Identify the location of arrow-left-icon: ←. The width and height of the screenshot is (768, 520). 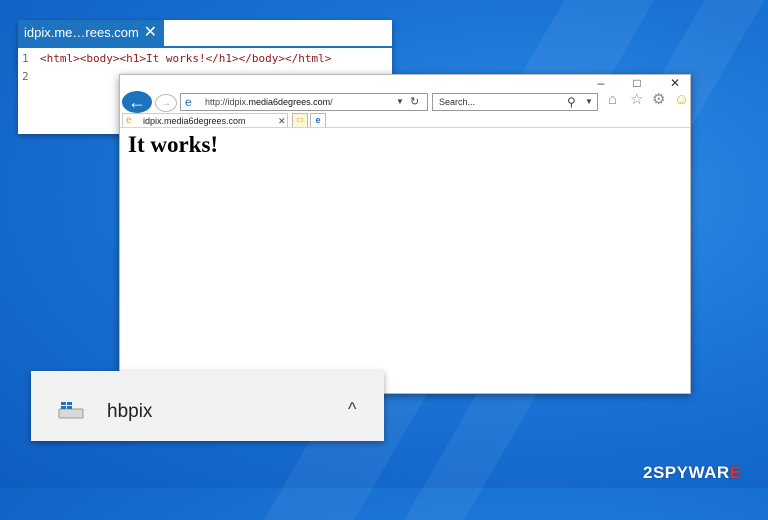
(137, 102).